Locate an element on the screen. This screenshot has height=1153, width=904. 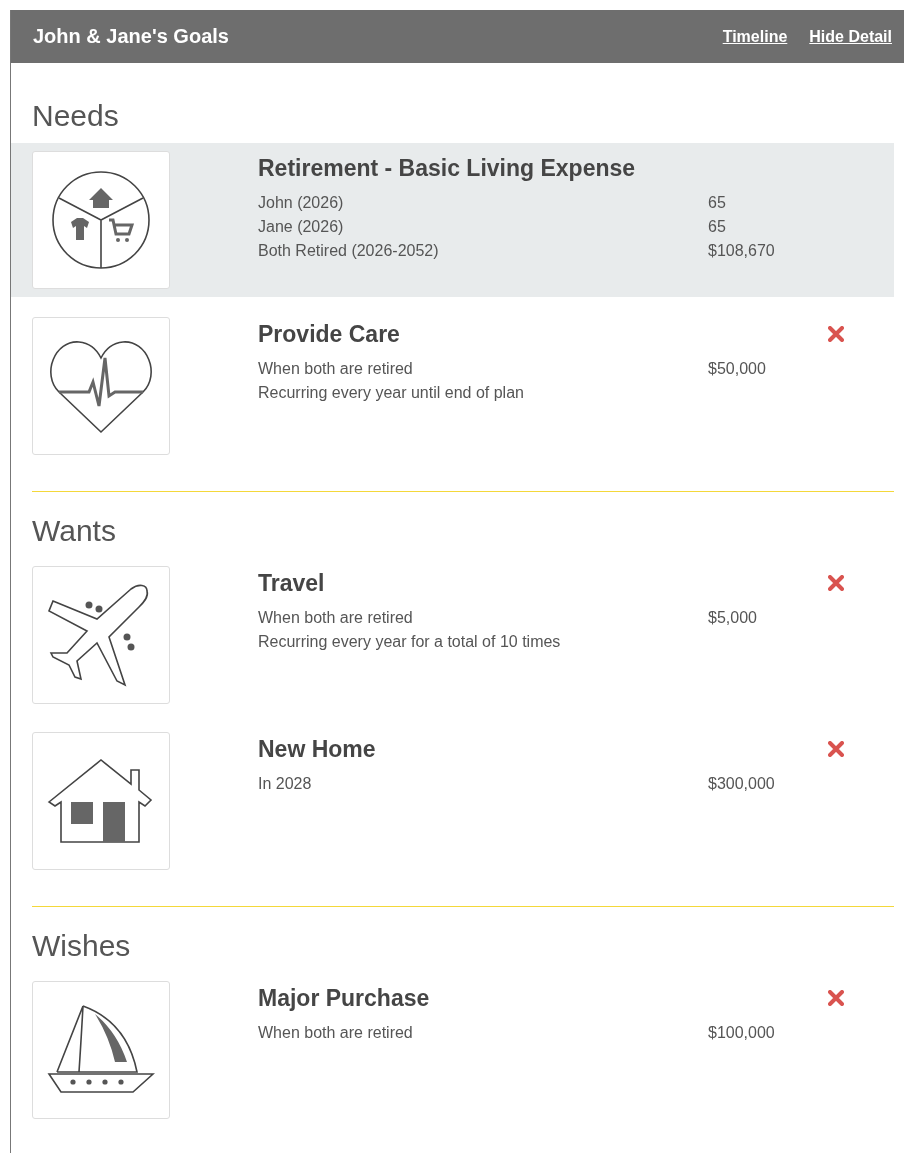
header-link: Timeline is located at coordinates (755, 36).